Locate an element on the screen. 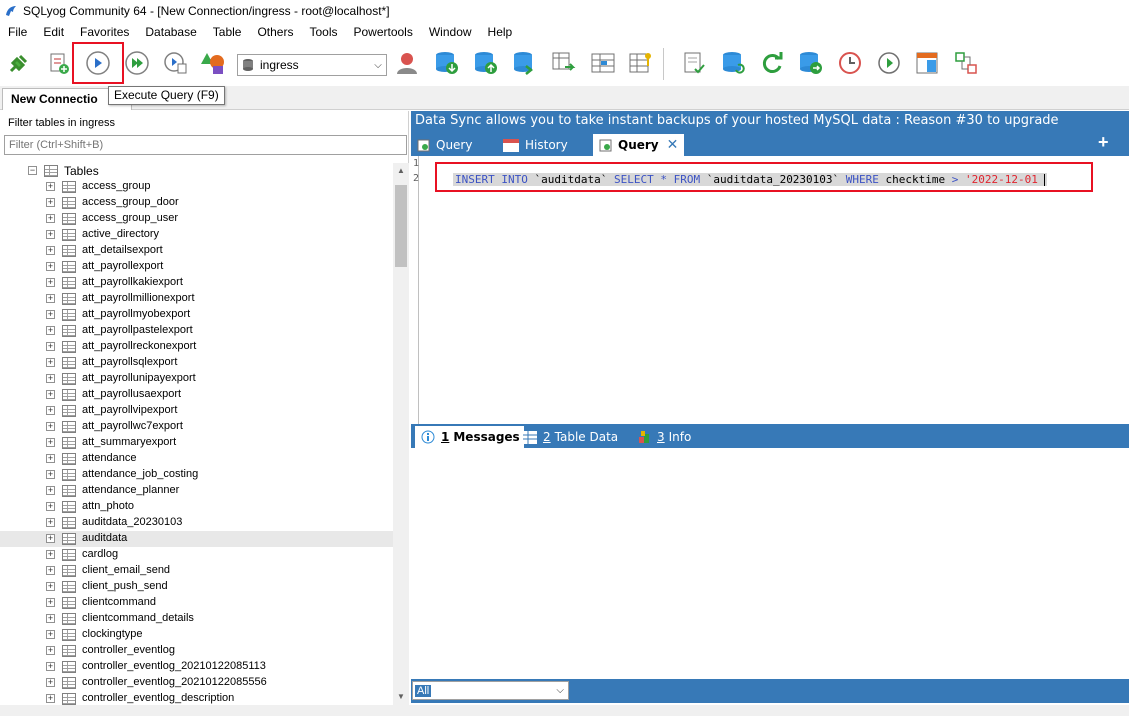  menu-window: Window is located at coordinates (450, 32).